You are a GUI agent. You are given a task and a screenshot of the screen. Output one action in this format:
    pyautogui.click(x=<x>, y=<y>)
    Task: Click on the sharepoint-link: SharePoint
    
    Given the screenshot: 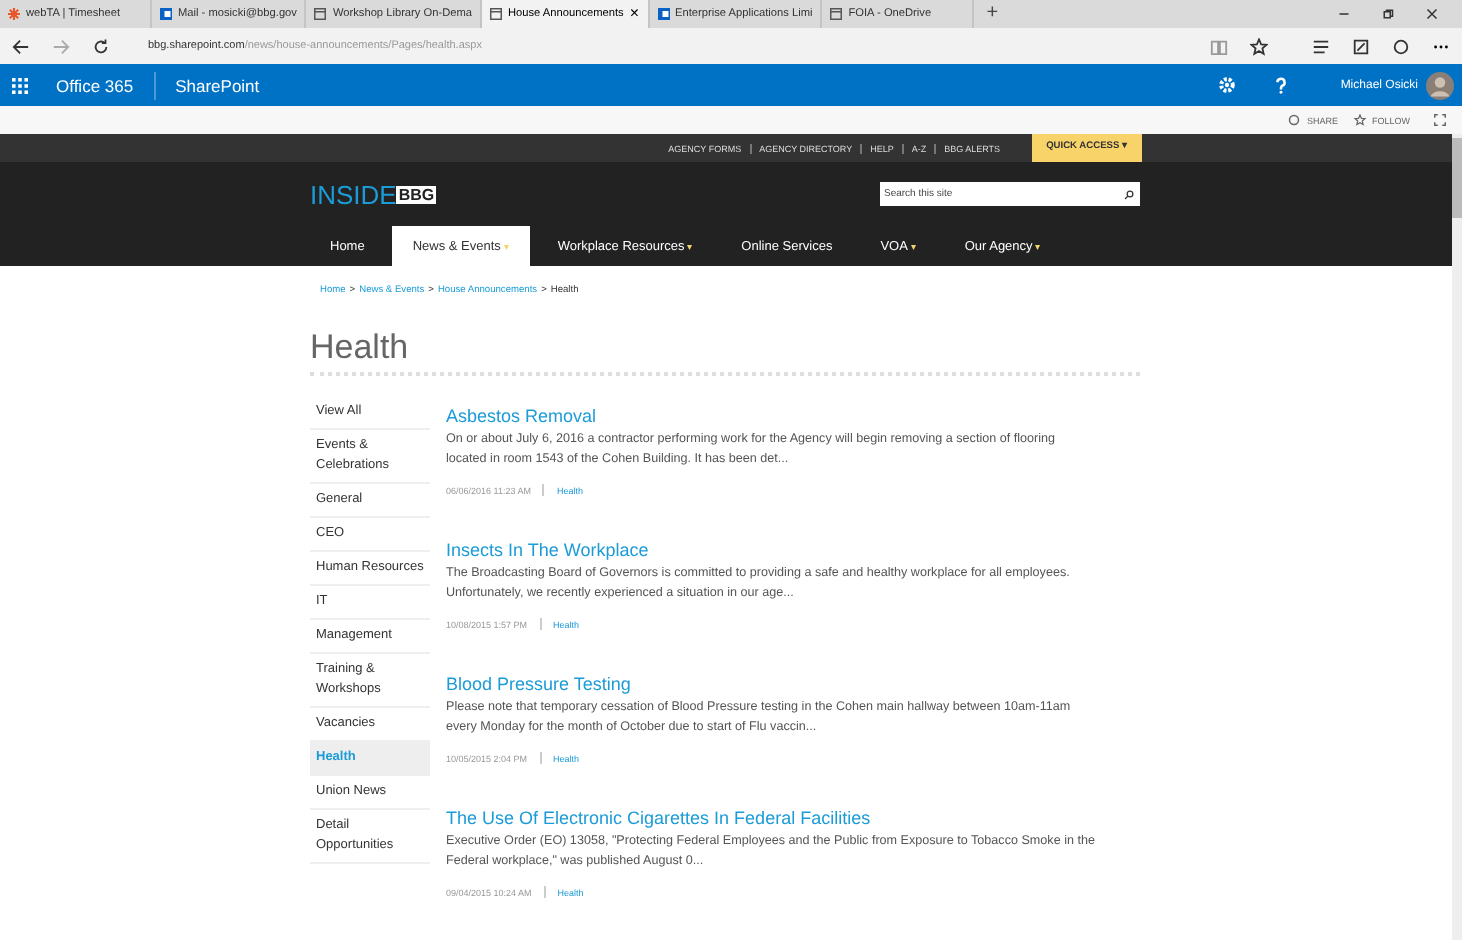 What is the action you would take?
    pyautogui.click(x=207, y=85)
    